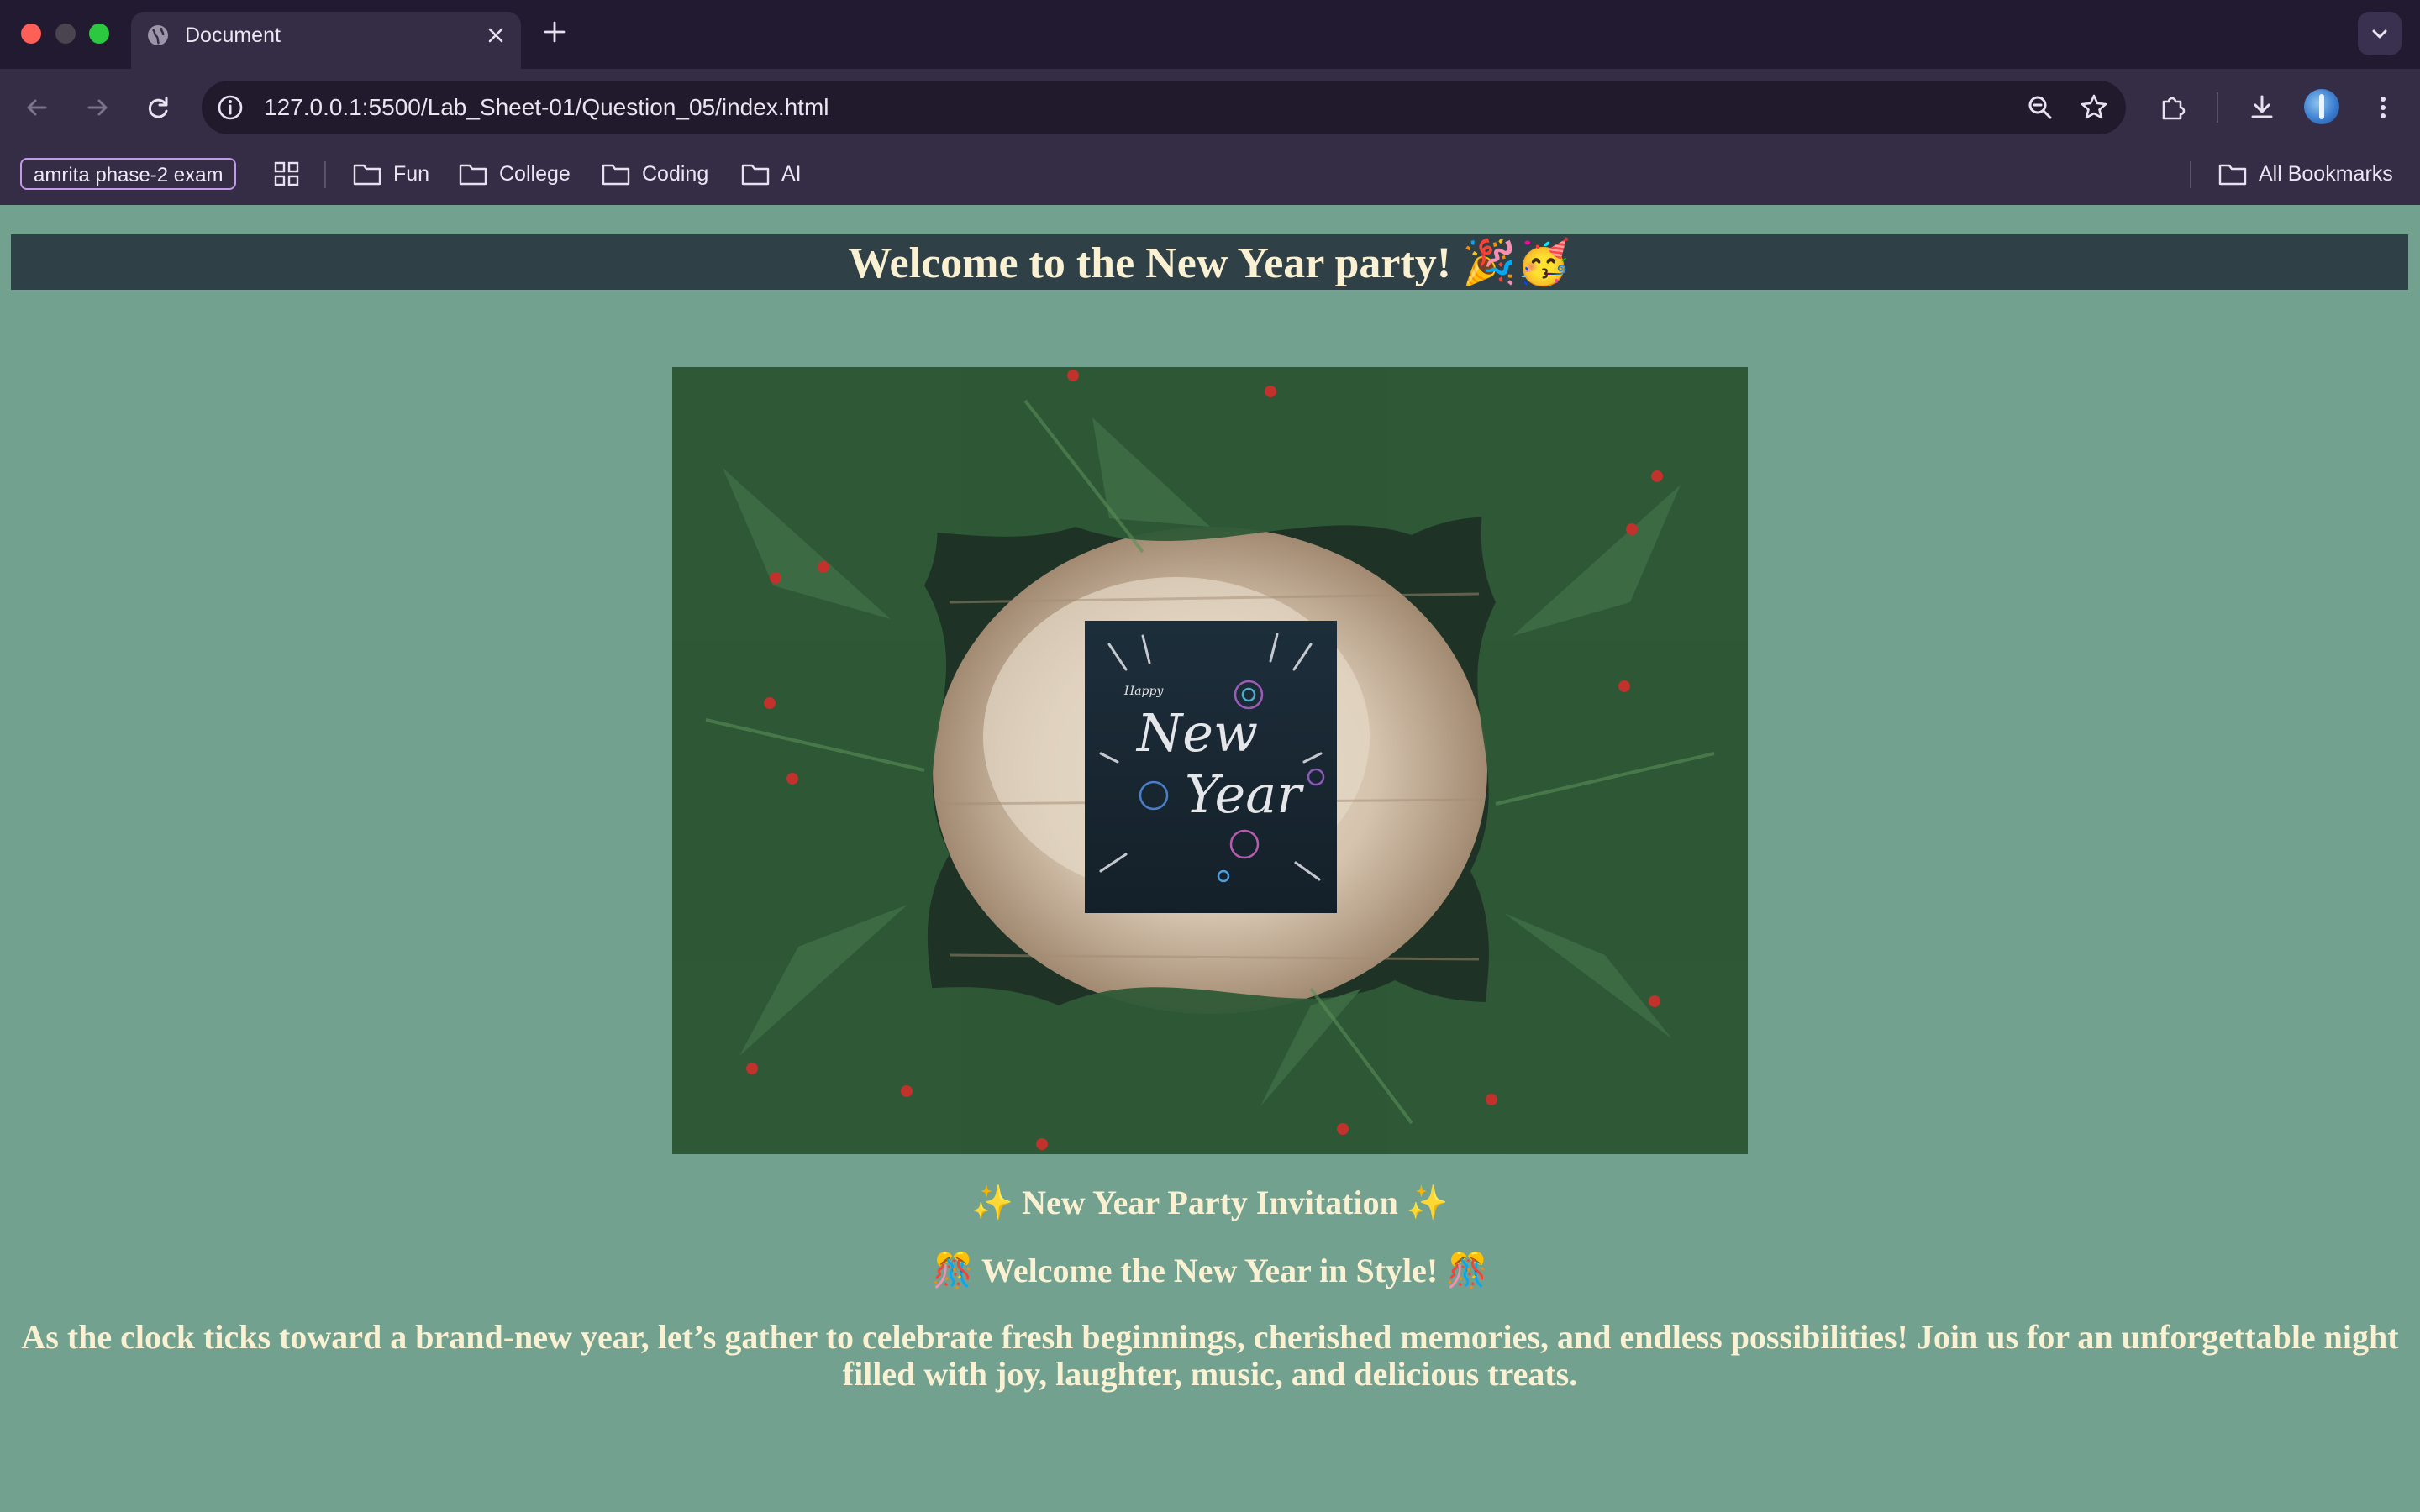 The height and width of the screenshot is (1512, 2420). What do you see at coordinates (1210, 1202) in the screenshot?
I see `invitation-title: ✨ New Year Party Invitation ✨` at bounding box center [1210, 1202].